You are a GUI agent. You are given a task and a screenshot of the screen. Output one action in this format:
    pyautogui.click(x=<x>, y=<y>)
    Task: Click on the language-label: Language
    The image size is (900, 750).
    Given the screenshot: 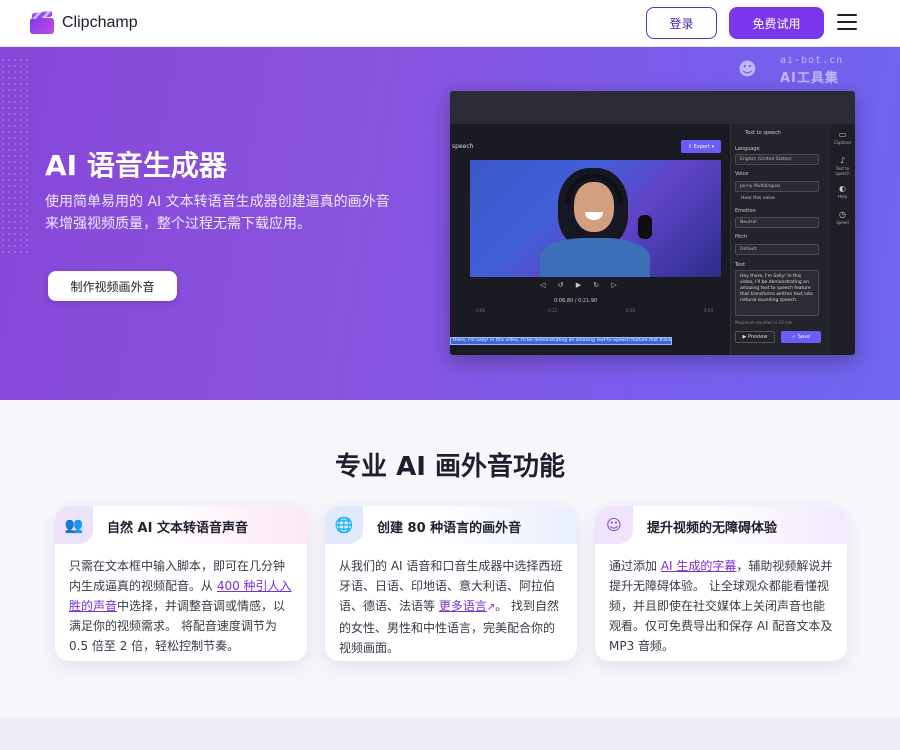 What is the action you would take?
    pyautogui.click(x=747, y=149)
    